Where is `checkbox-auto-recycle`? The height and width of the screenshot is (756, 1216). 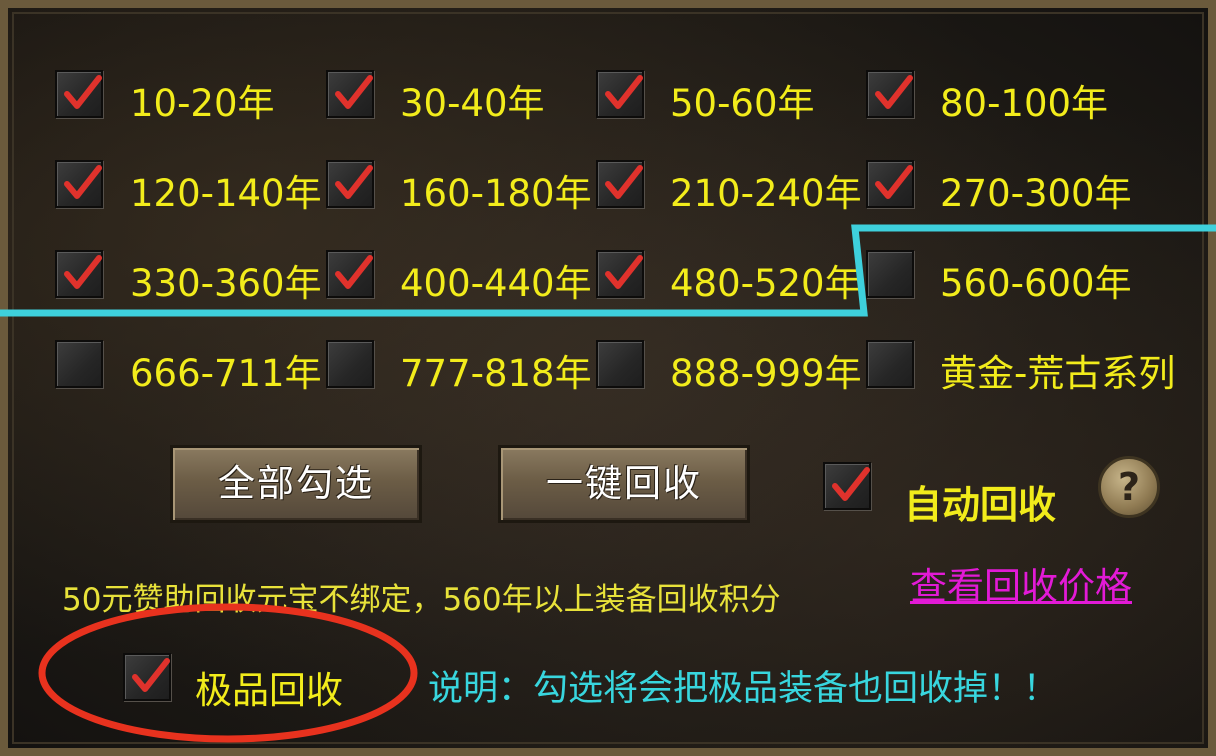
checkbox-auto-recycle is located at coordinates (847, 486).